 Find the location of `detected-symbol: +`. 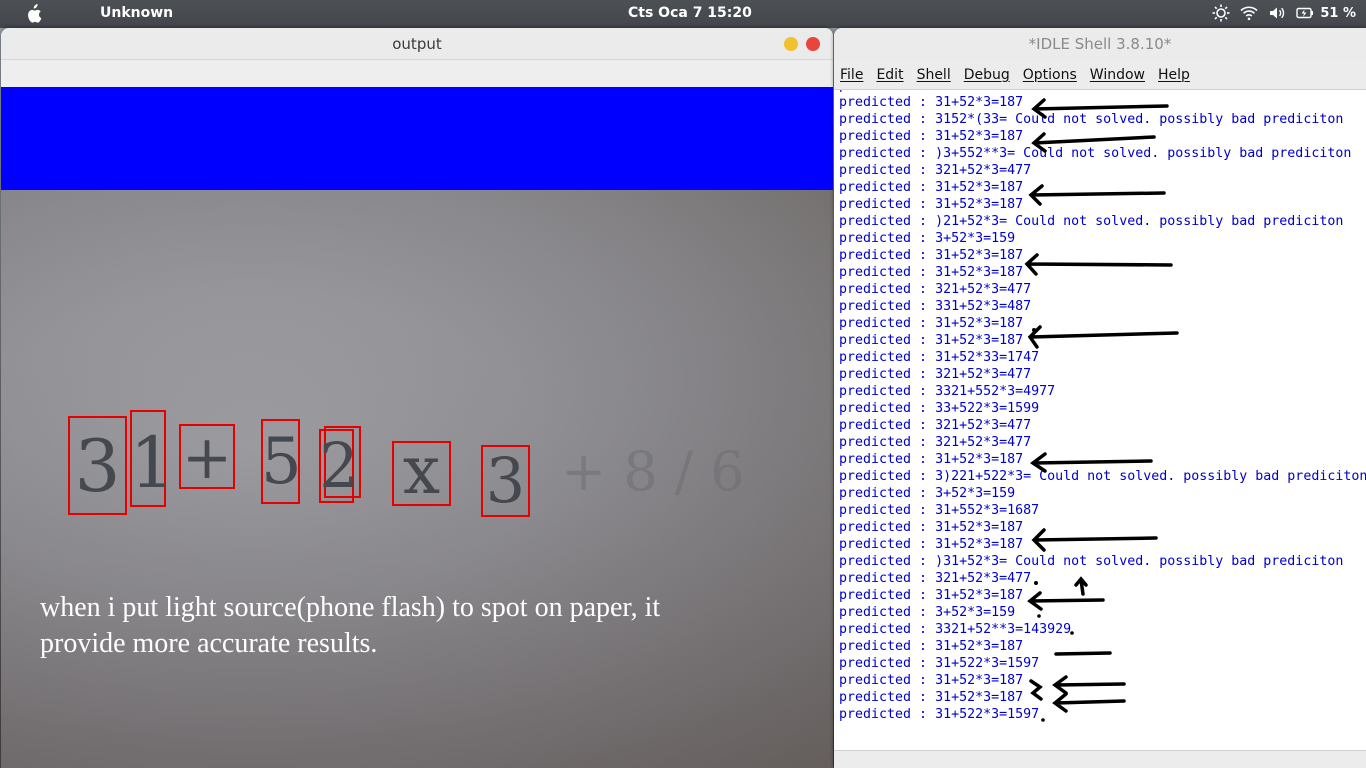

detected-symbol: + is located at coordinates (207, 458).